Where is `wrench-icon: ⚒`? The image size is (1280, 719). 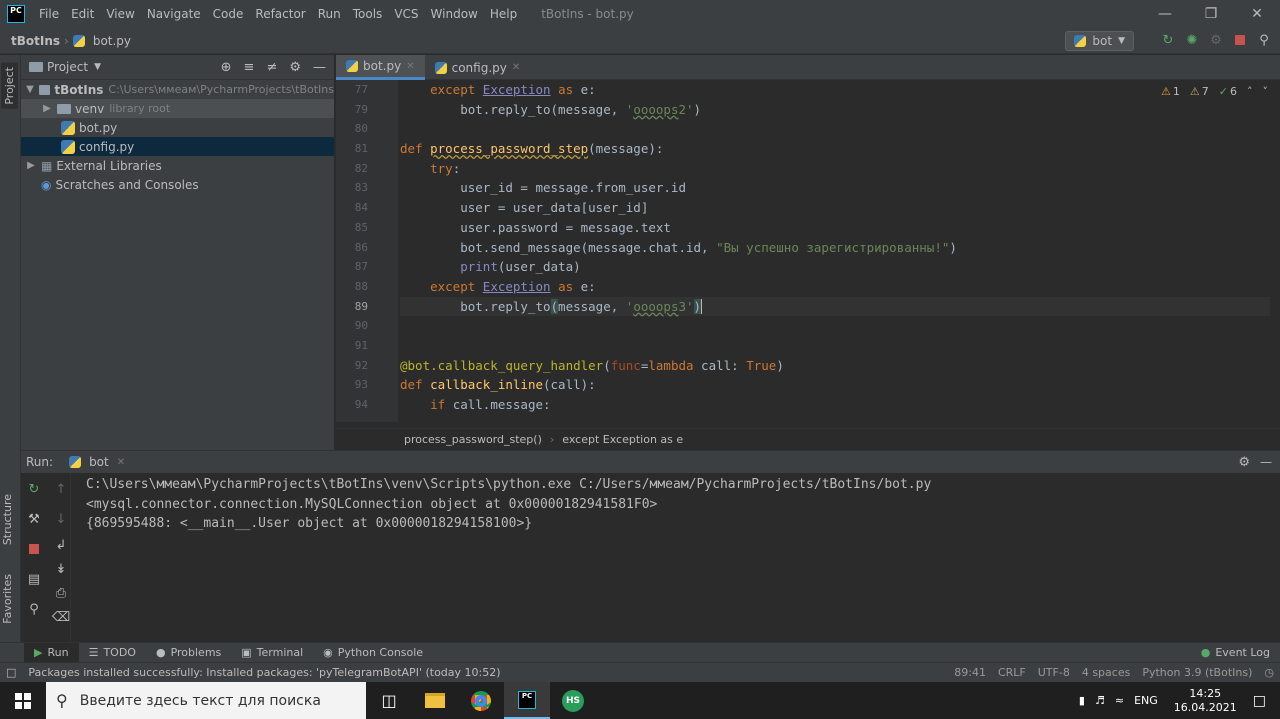 wrench-icon: ⚒ is located at coordinates (34, 519).